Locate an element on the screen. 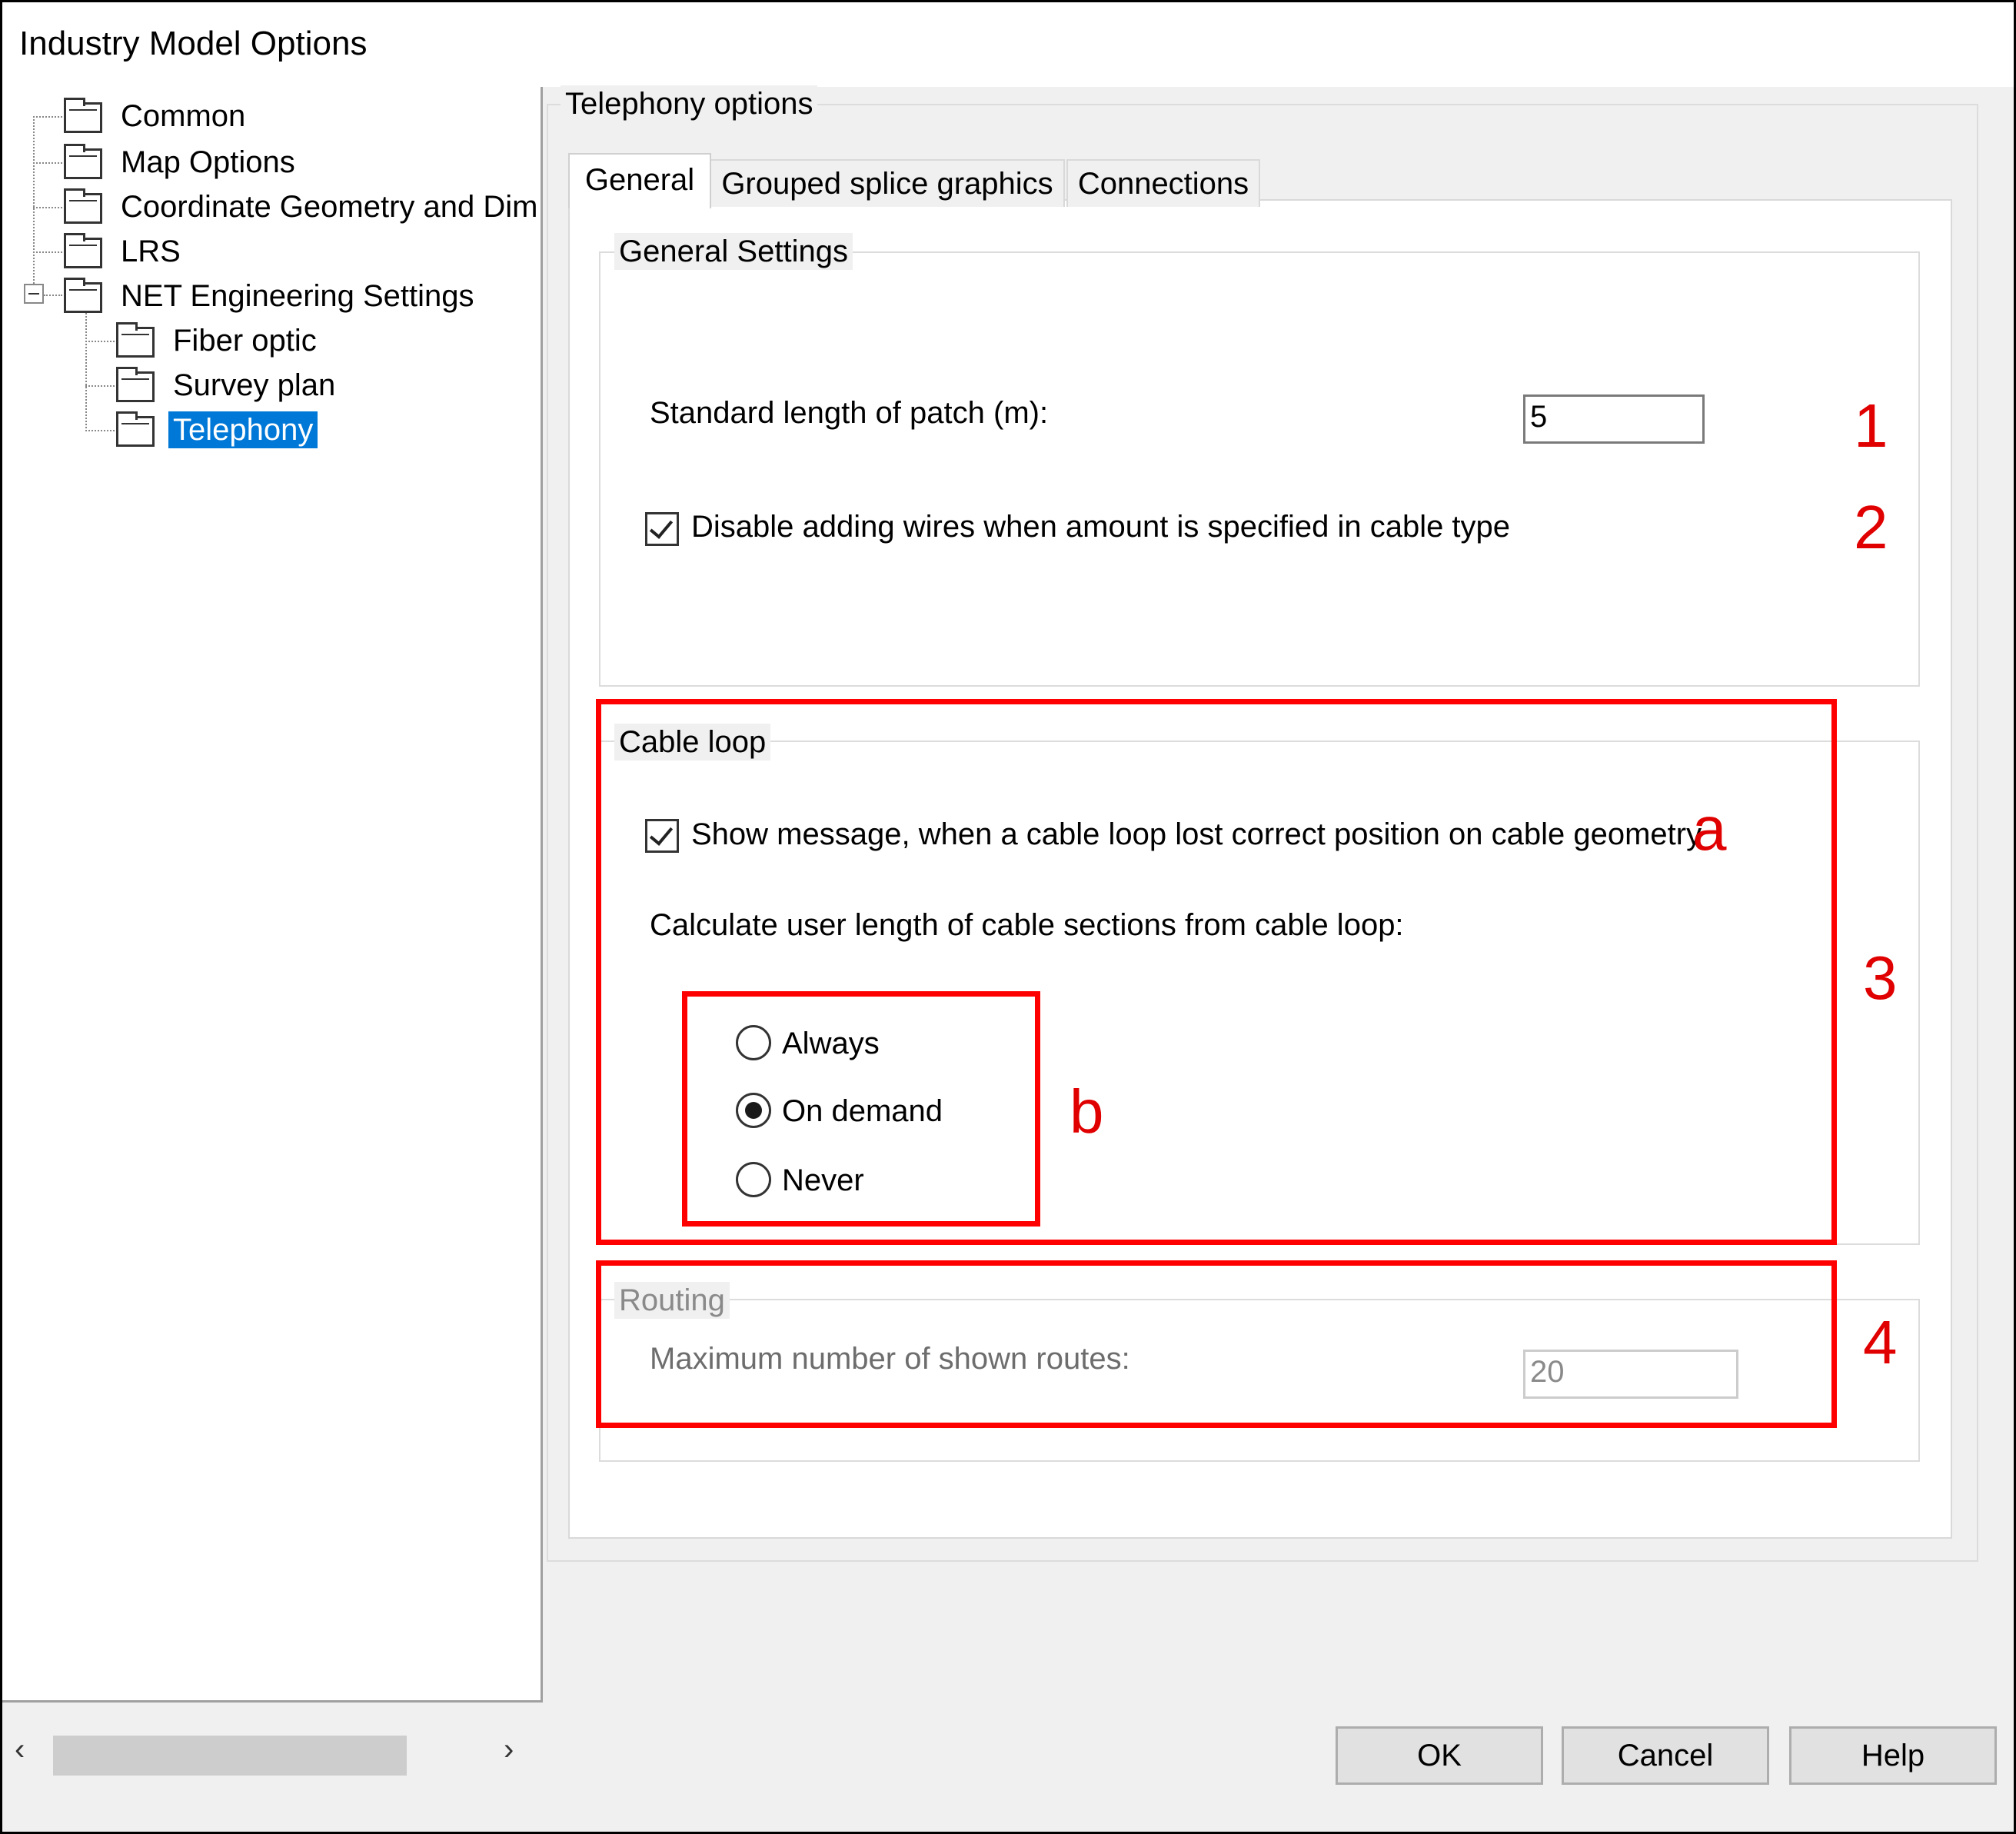 This screenshot has height=1834, width=2016. annotation-label-3: 3 is located at coordinates (1880, 978).